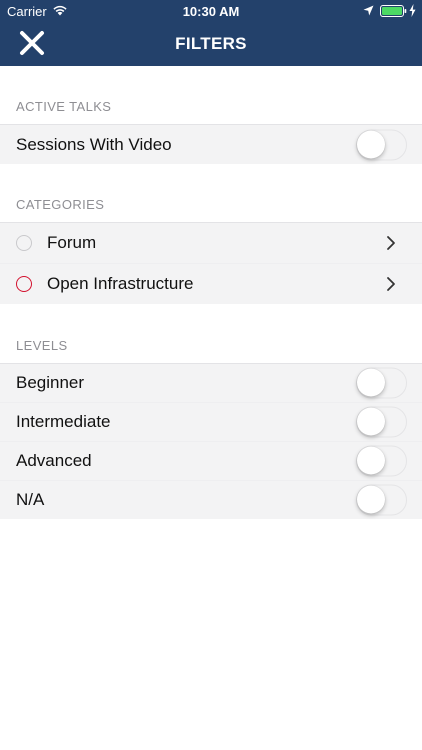 This screenshot has width=422, height=750. What do you see at coordinates (63, 421) in the screenshot?
I see `row-label: Intermediate` at bounding box center [63, 421].